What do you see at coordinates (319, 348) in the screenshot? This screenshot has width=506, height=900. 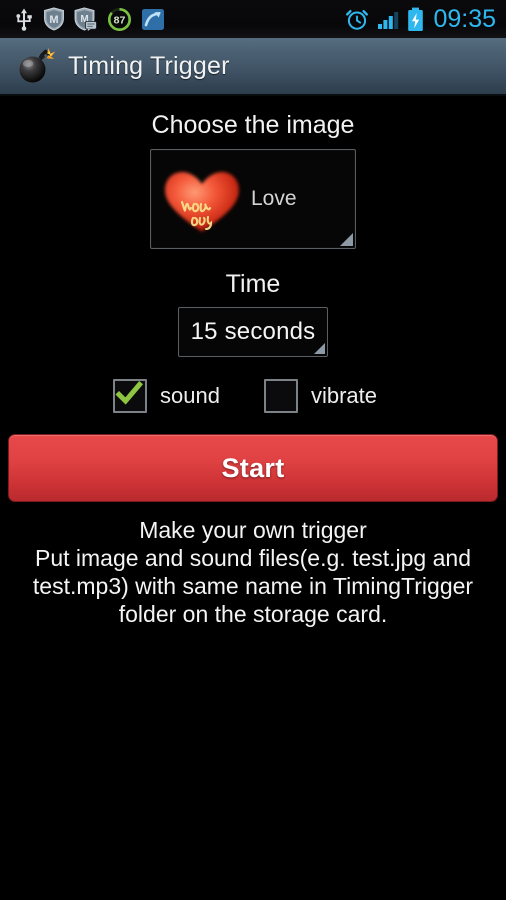 I see `time-spinner-caret-icon` at bounding box center [319, 348].